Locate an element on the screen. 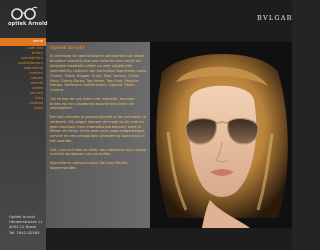 The width and height of the screenshot is (320, 250). contact-line: Tel. 2941-42563 is located at coordinates (24, 232).